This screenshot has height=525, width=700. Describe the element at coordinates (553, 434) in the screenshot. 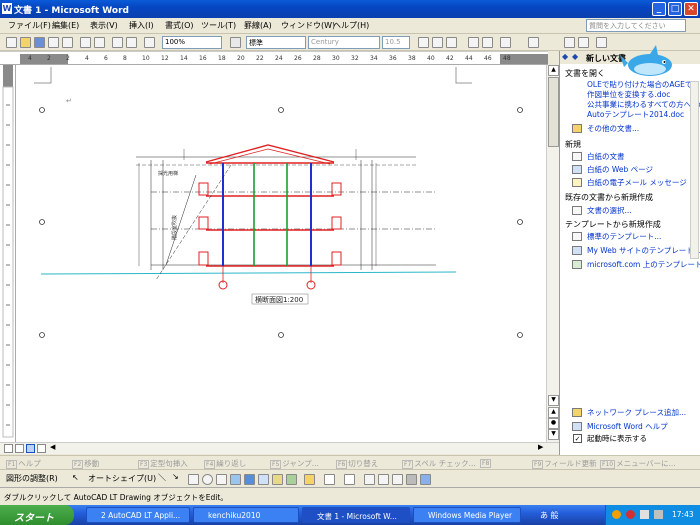

I see `next-page-icon: ▼` at that location.